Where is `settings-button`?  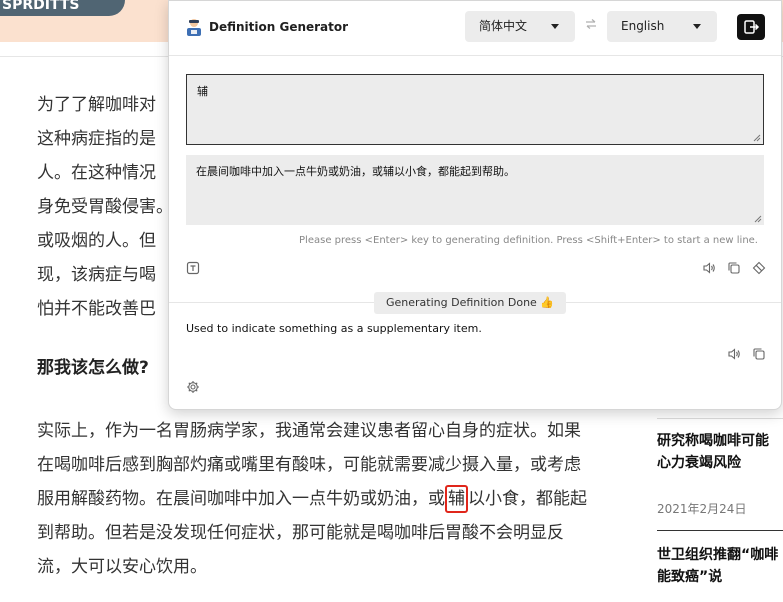
settings-button is located at coordinates (193, 387).